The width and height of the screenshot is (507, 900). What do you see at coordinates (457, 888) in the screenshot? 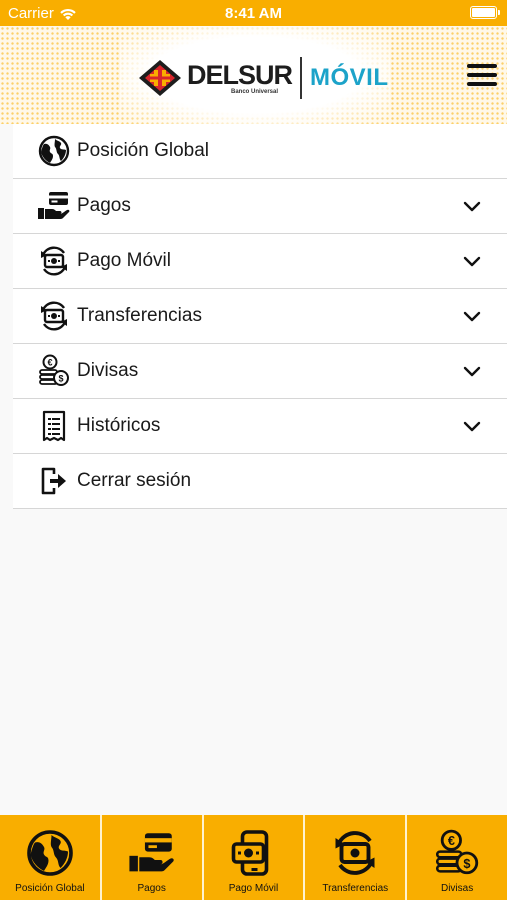
I see `tab-label: Divisas` at bounding box center [457, 888].